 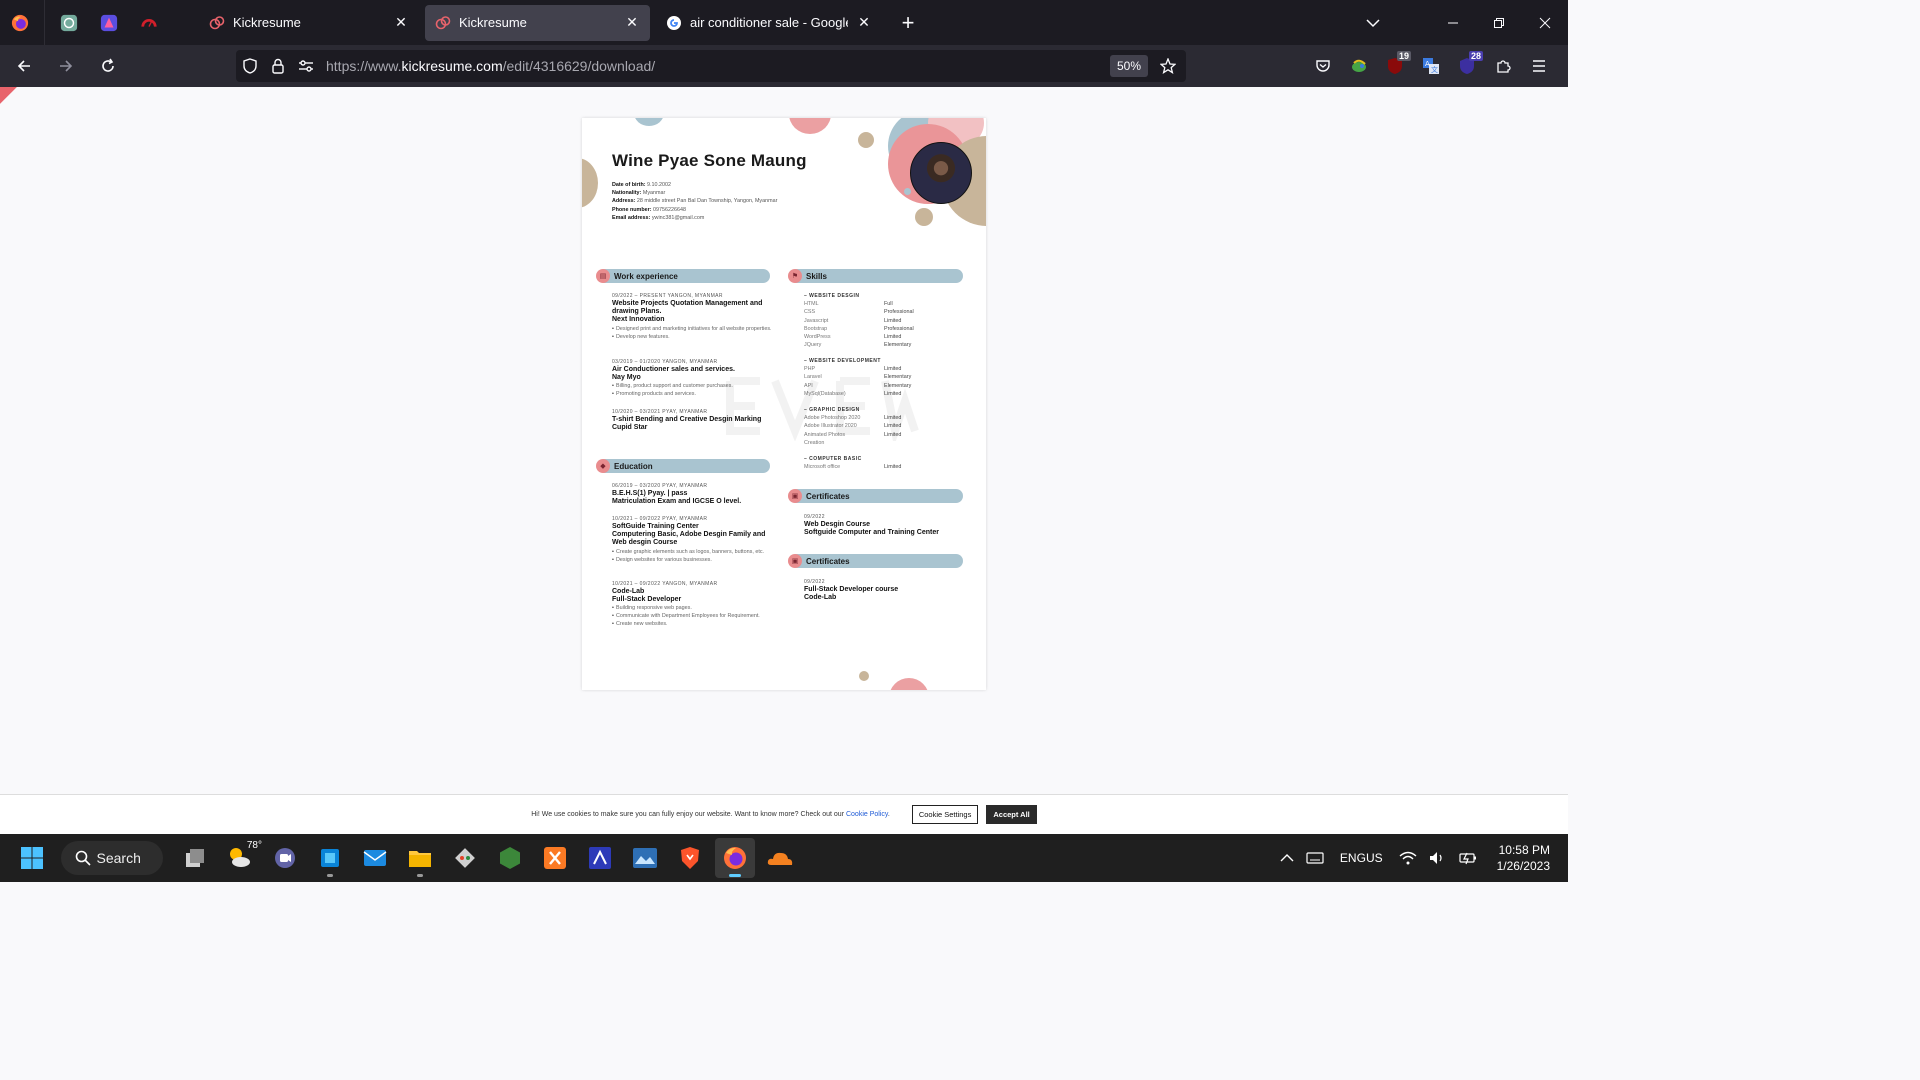 What do you see at coordinates (1403, 56) in the screenshot?
I see `ublock-count: 19` at bounding box center [1403, 56].